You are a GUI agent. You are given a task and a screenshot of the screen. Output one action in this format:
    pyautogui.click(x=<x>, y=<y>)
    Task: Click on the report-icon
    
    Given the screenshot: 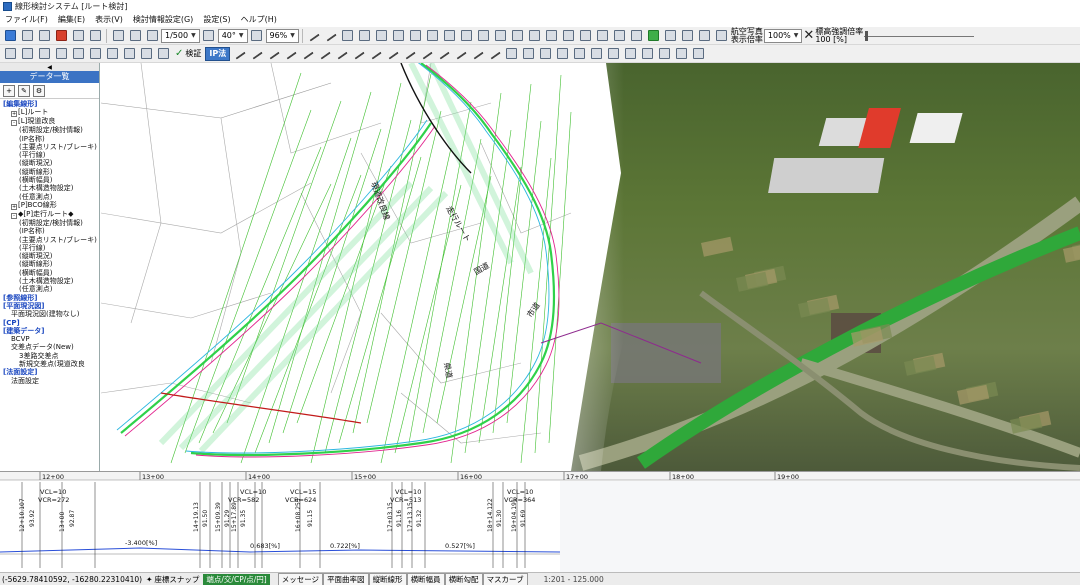 What is the action you would take?
    pyautogui.click(x=535, y=35)
    